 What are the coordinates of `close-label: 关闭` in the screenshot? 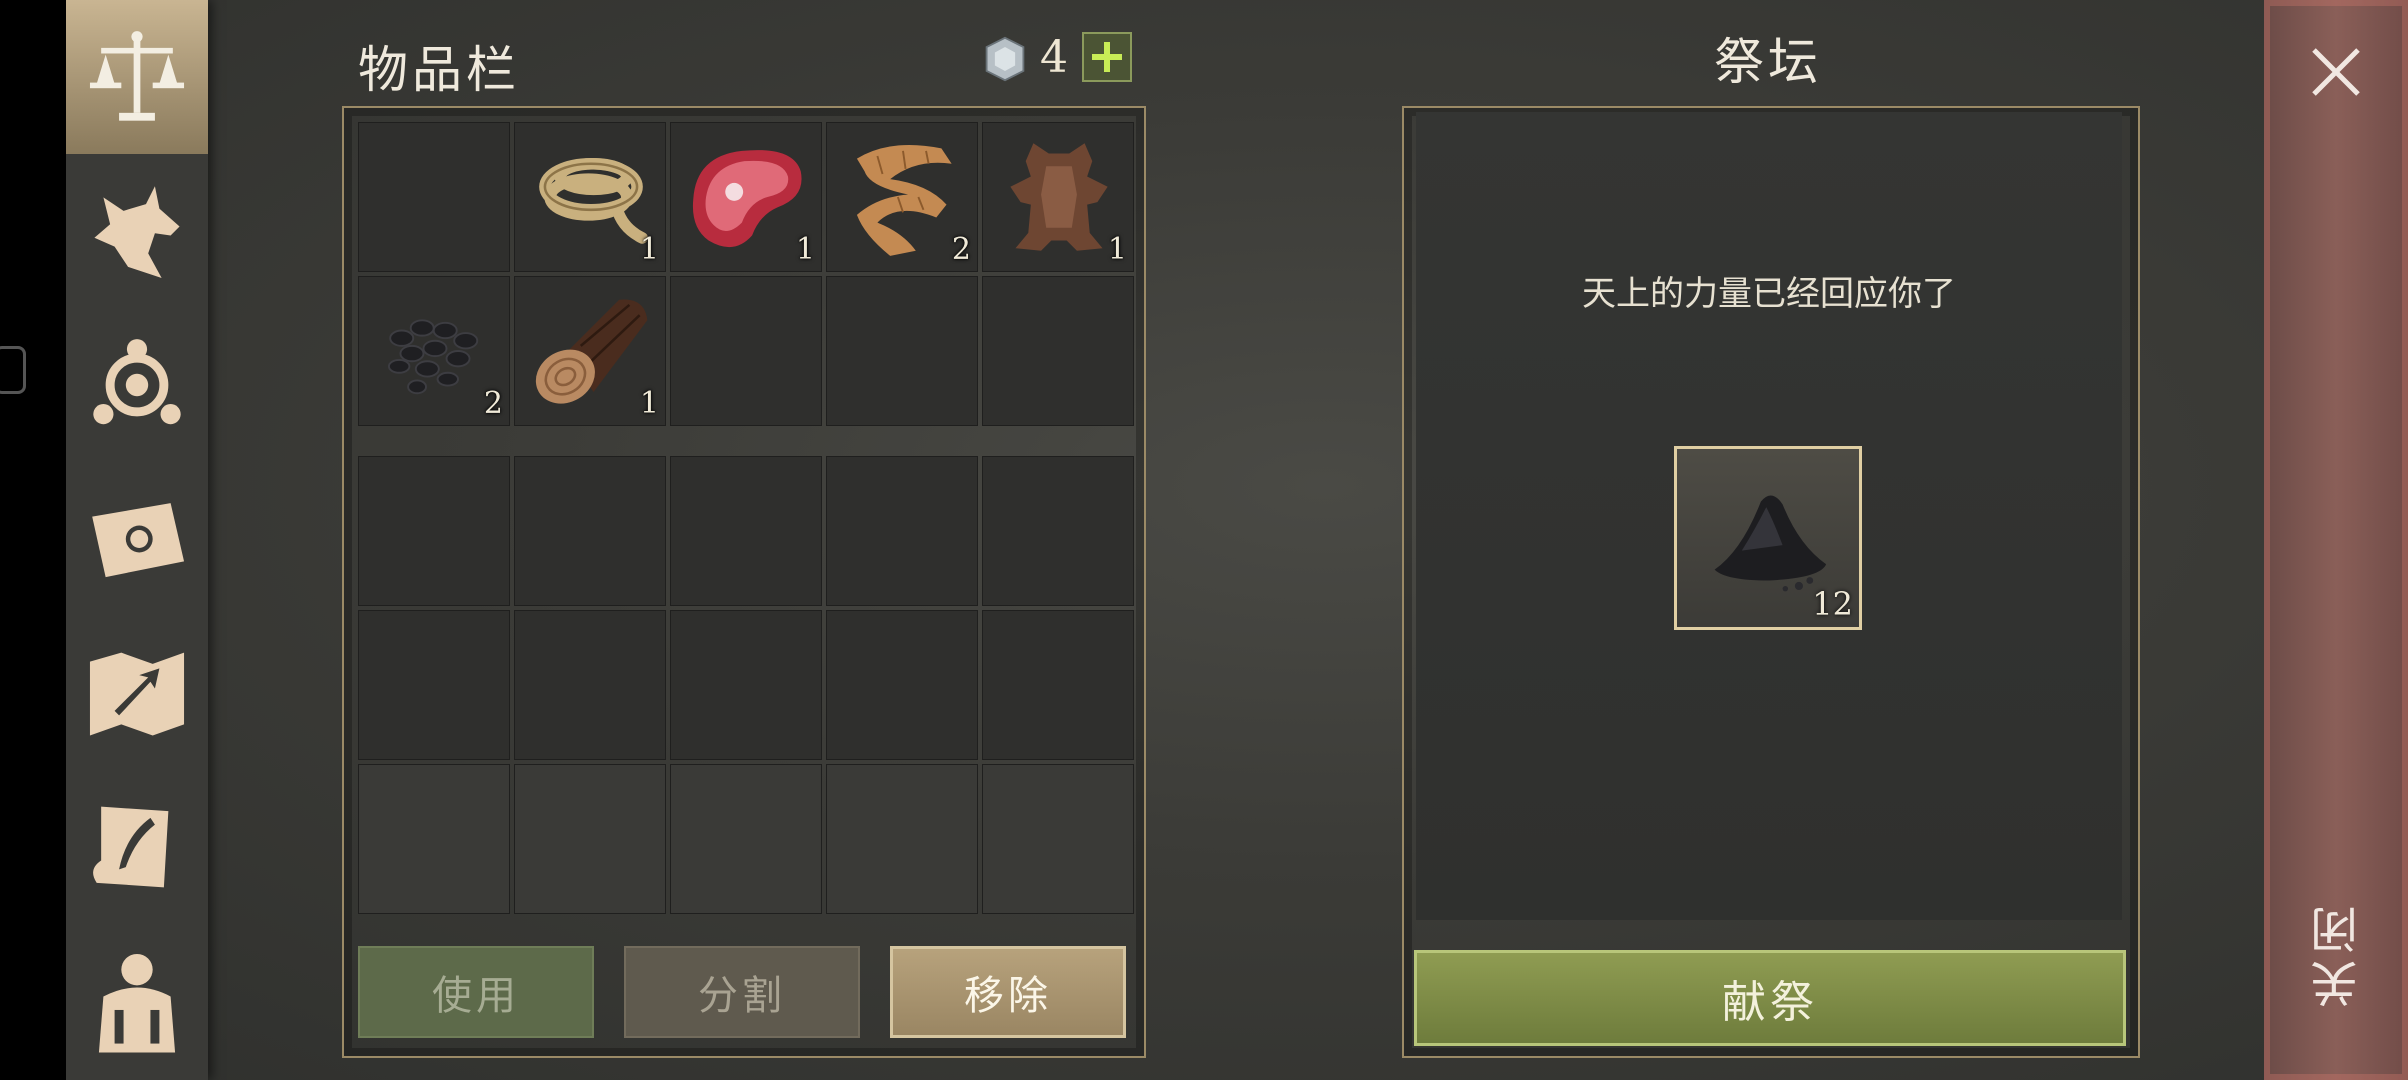 It's located at (2339, 954).